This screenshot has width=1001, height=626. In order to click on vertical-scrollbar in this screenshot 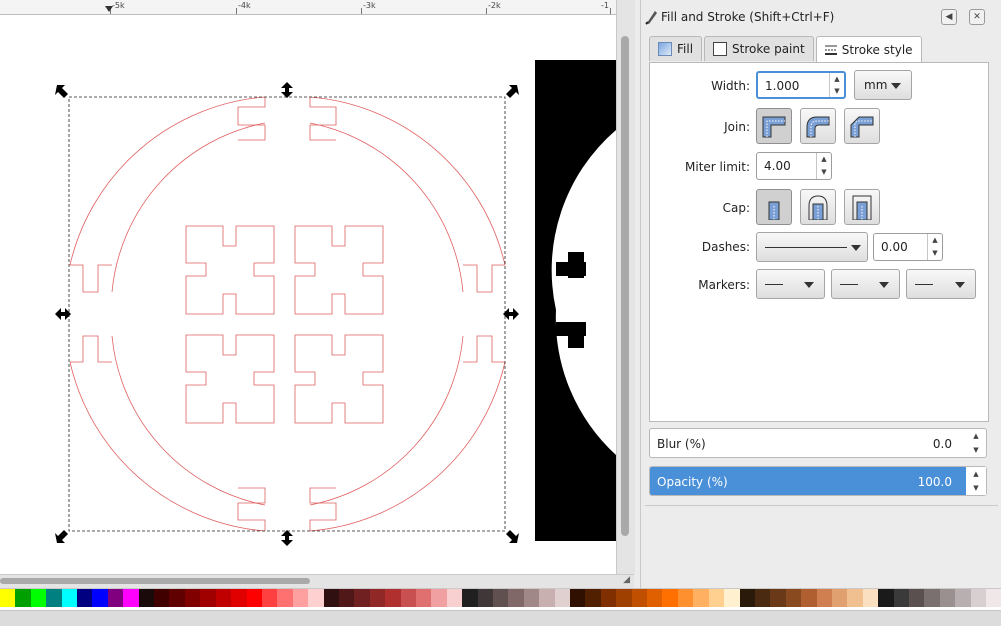, I will do `click(625, 287)`.